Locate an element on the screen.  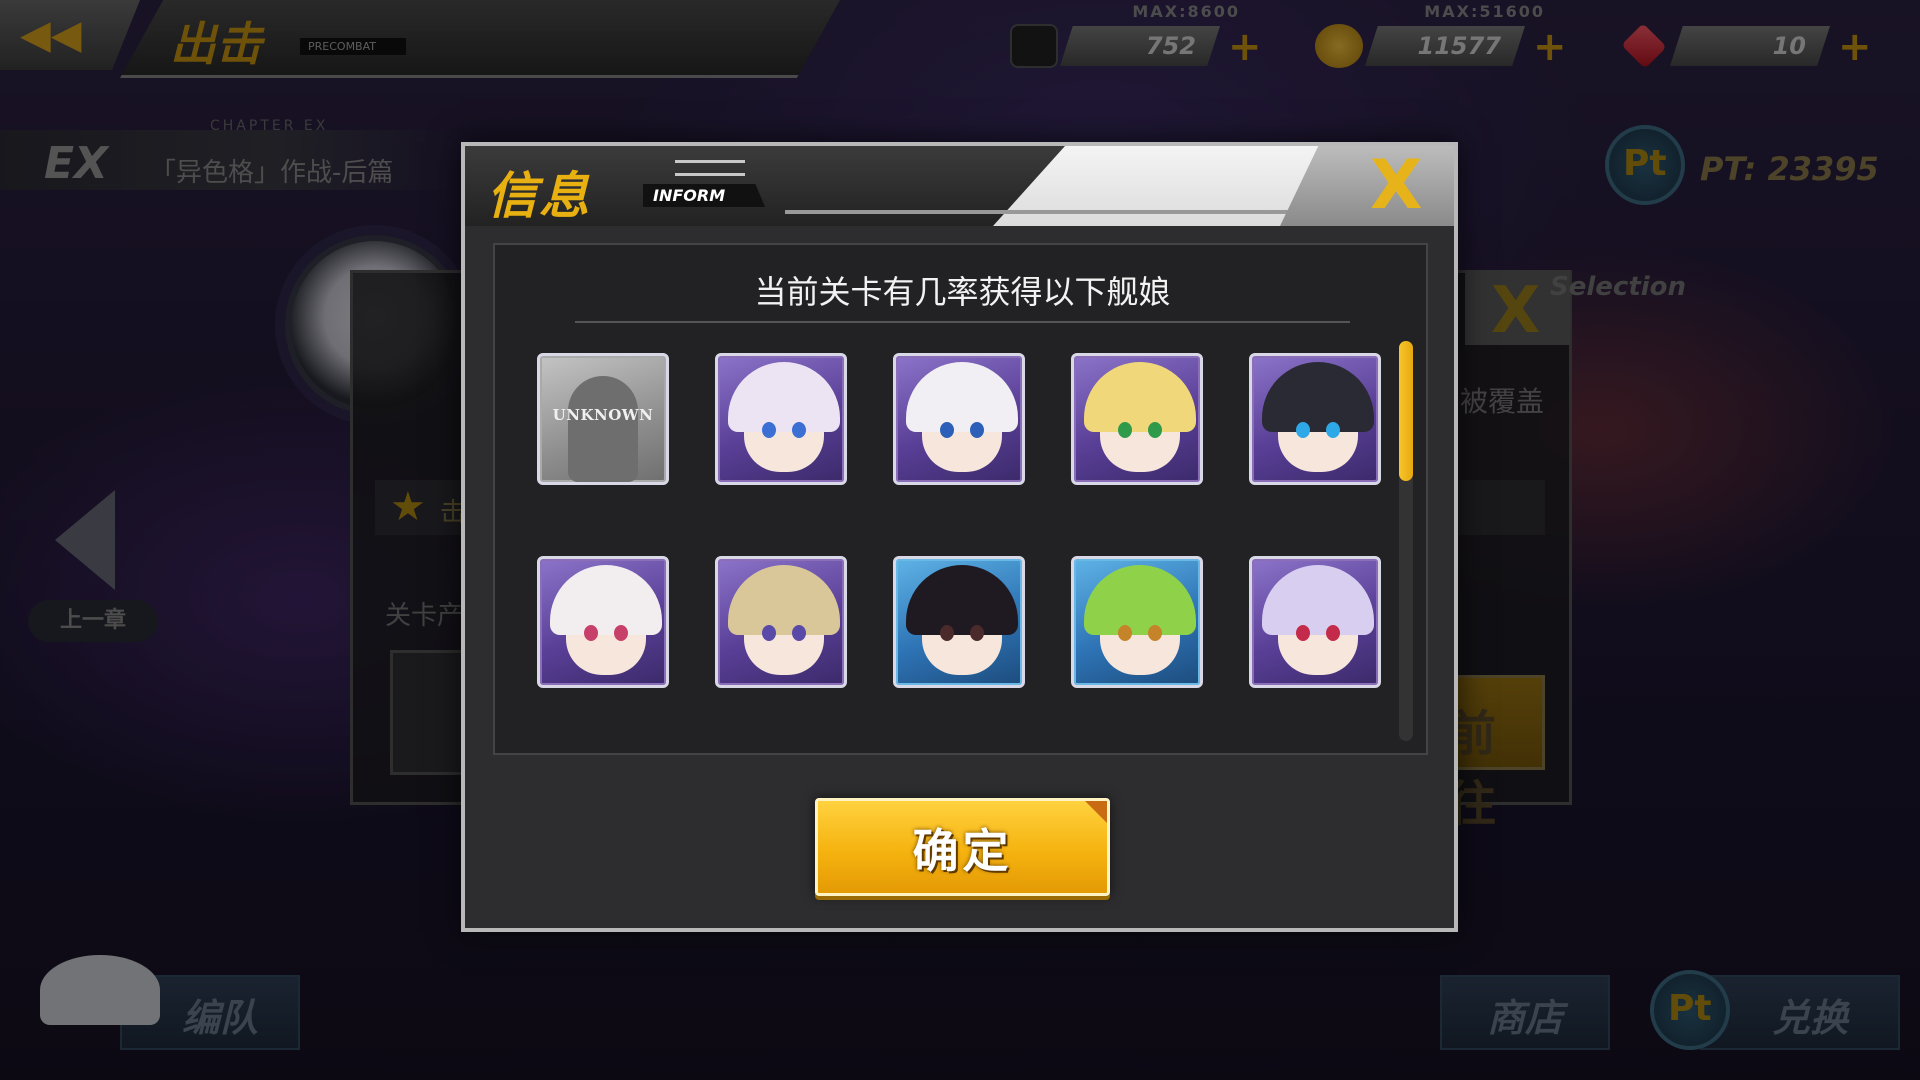
modal-subtitle: INFORM is located at coordinates (704, 195).